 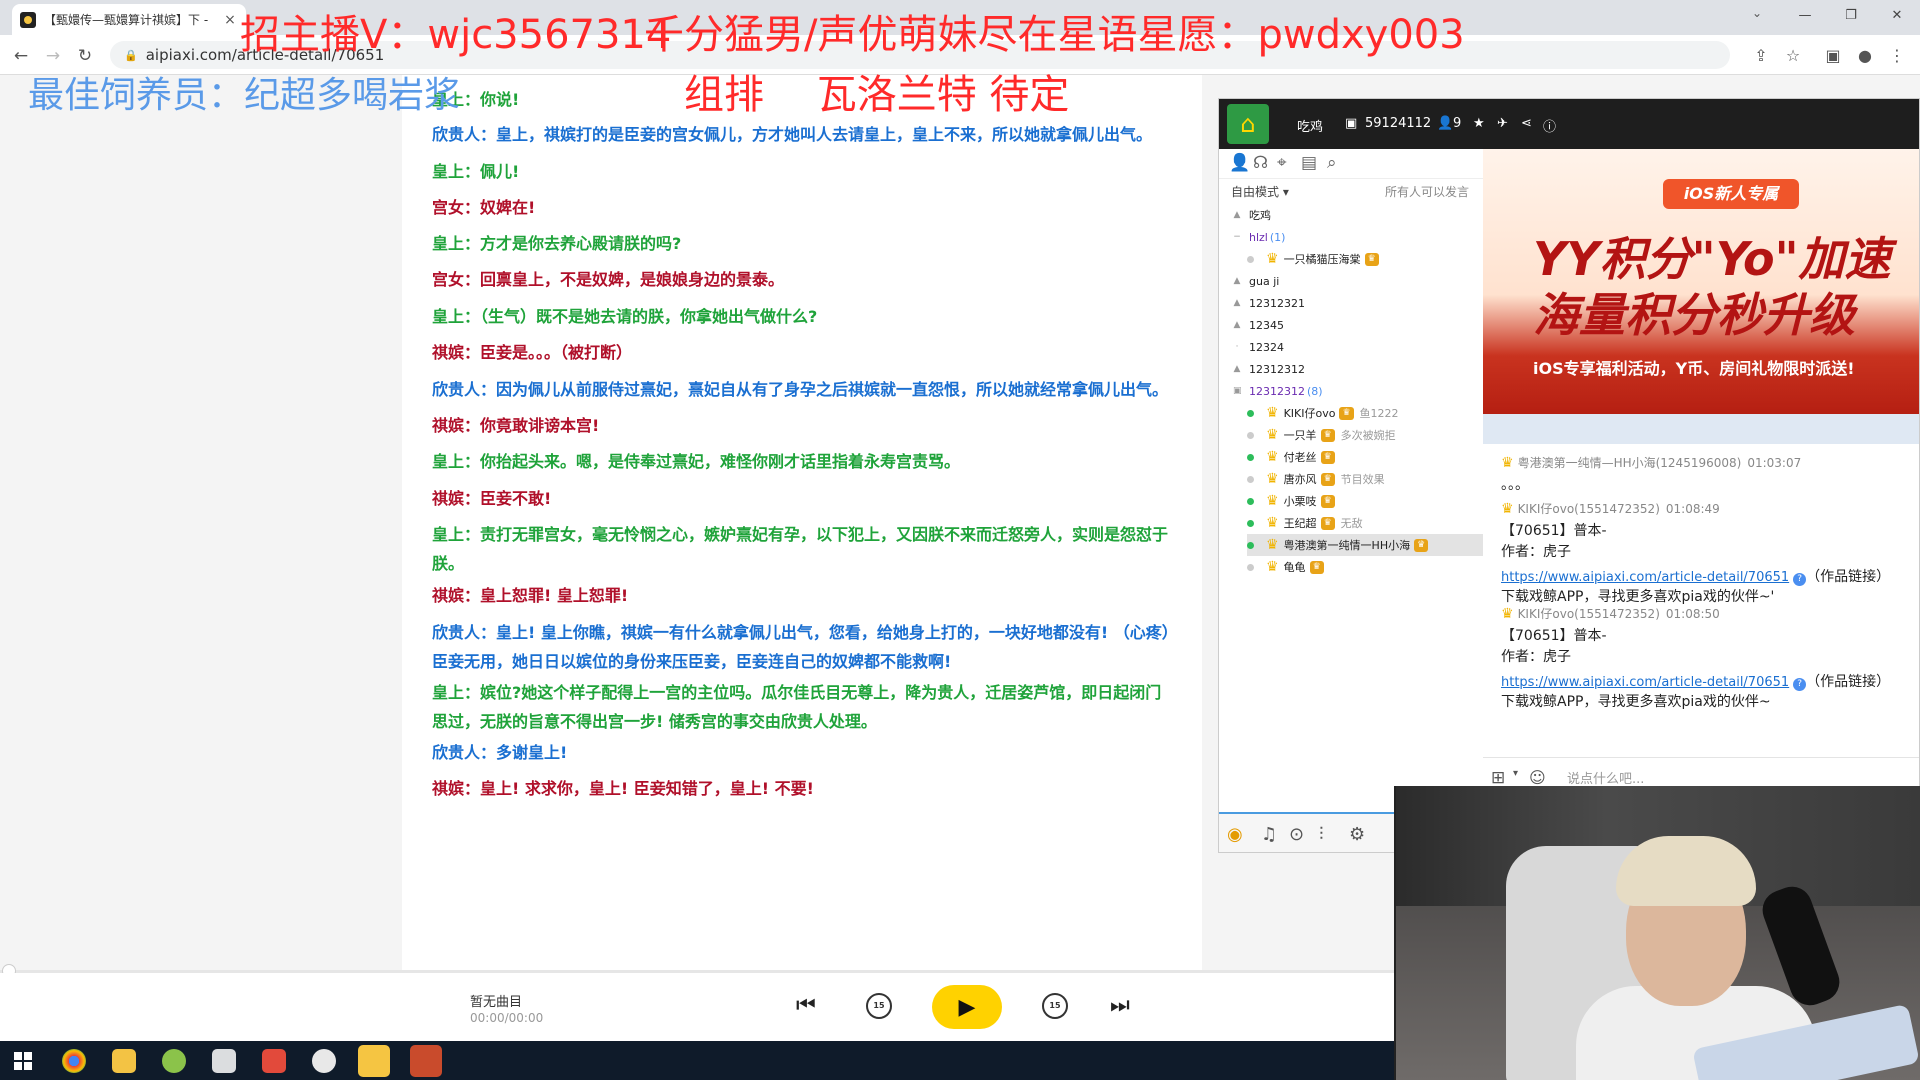 What do you see at coordinates (131, 55) in the screenshot?
I see `lock-icon: 🔒` at bounding box center [131, 55].